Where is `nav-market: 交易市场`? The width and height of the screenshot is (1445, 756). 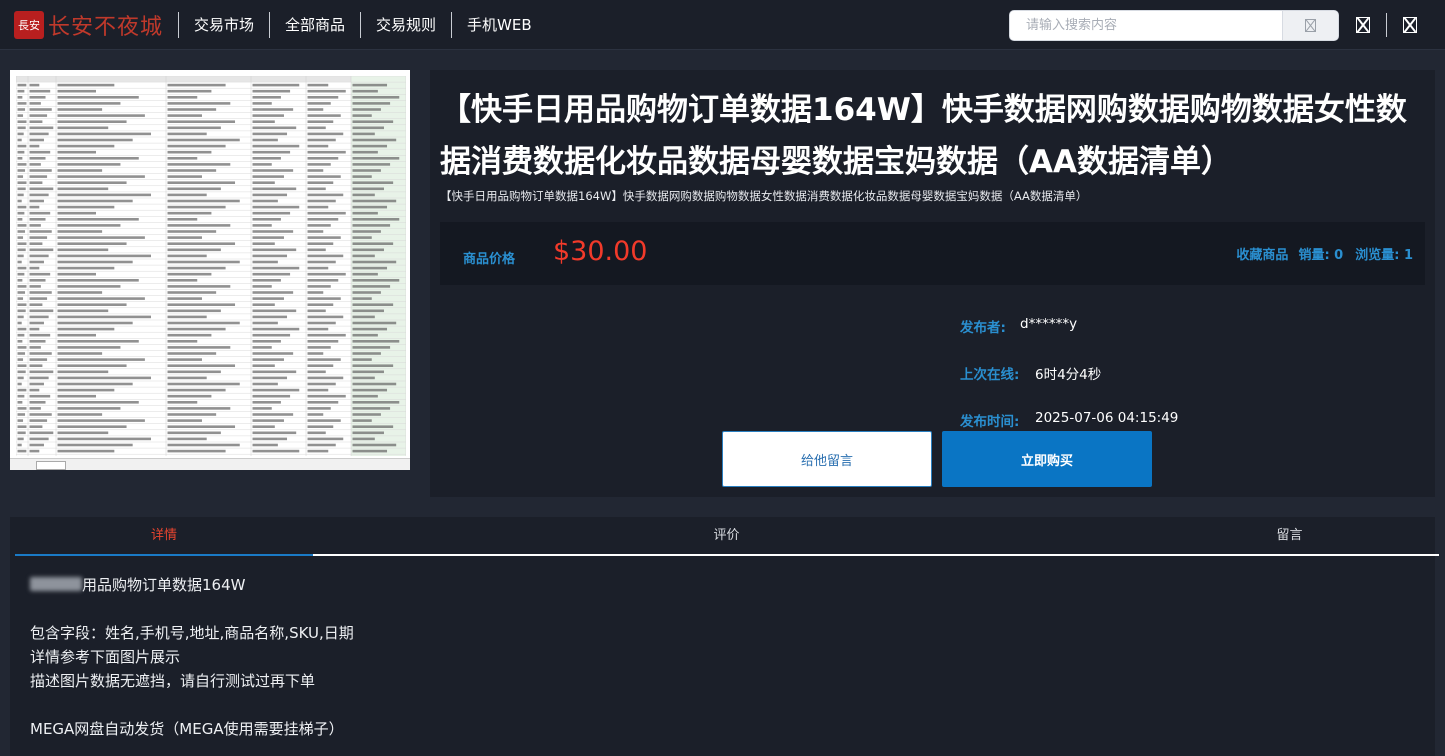 nav-market: 交易市场 is located at coordinates (223, 25).